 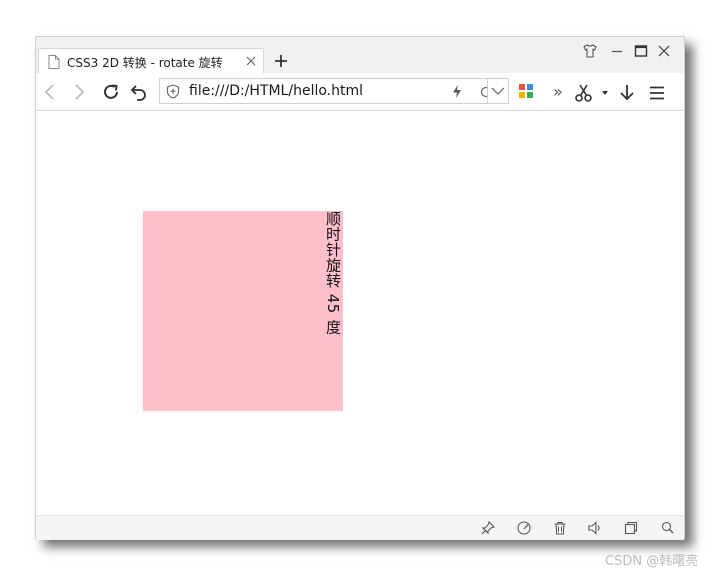 What do you see at coordinates (558, 91) in the screenshot?
I see `more-tools-chevron: »` at bounding box center [558, 91].